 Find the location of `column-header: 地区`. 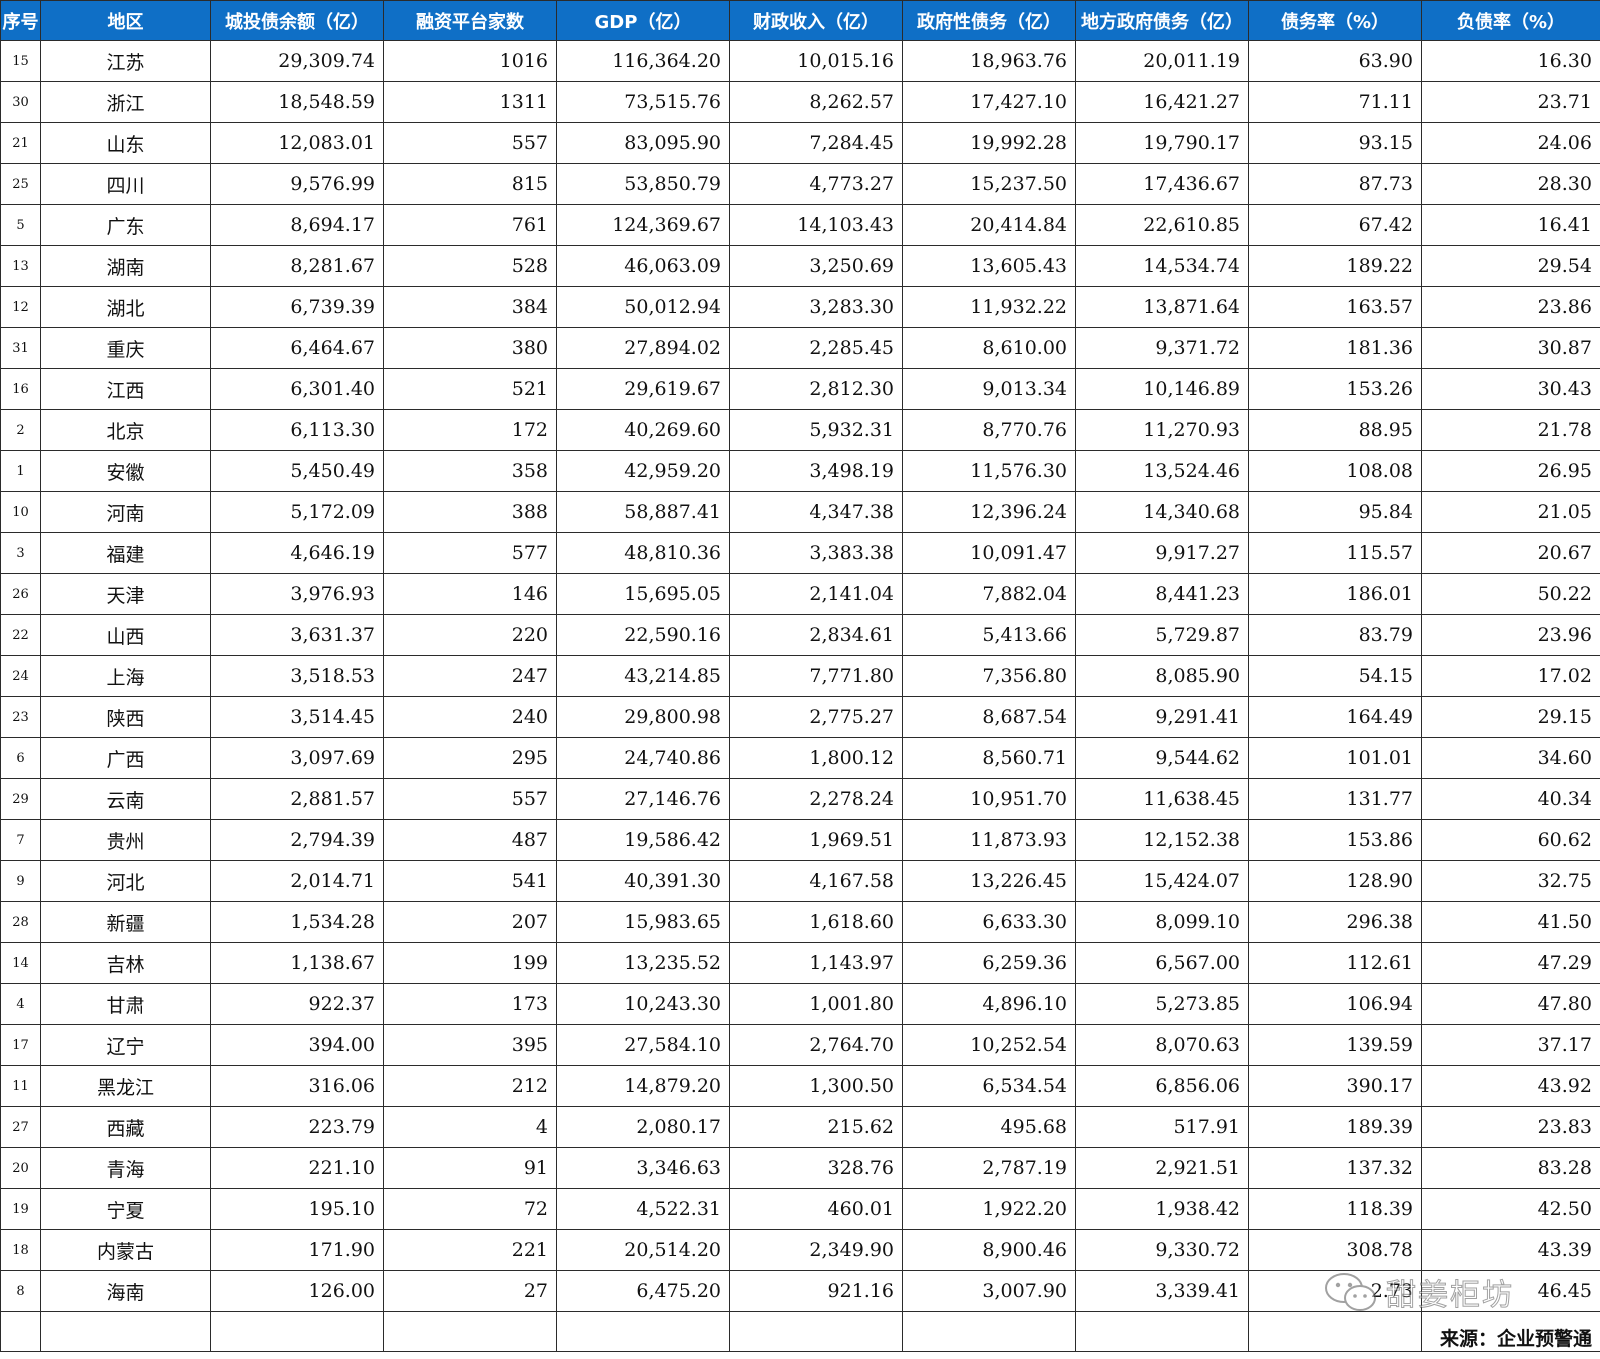

column-header: 地区 is located at coordinates (125, 20).